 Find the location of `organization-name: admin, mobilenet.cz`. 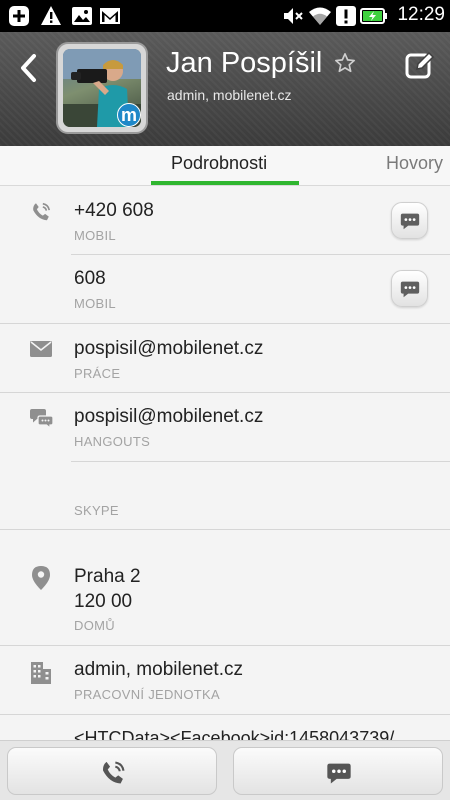

organization-name: admin, mobilenet.cz is located at coordinates (158, 669).